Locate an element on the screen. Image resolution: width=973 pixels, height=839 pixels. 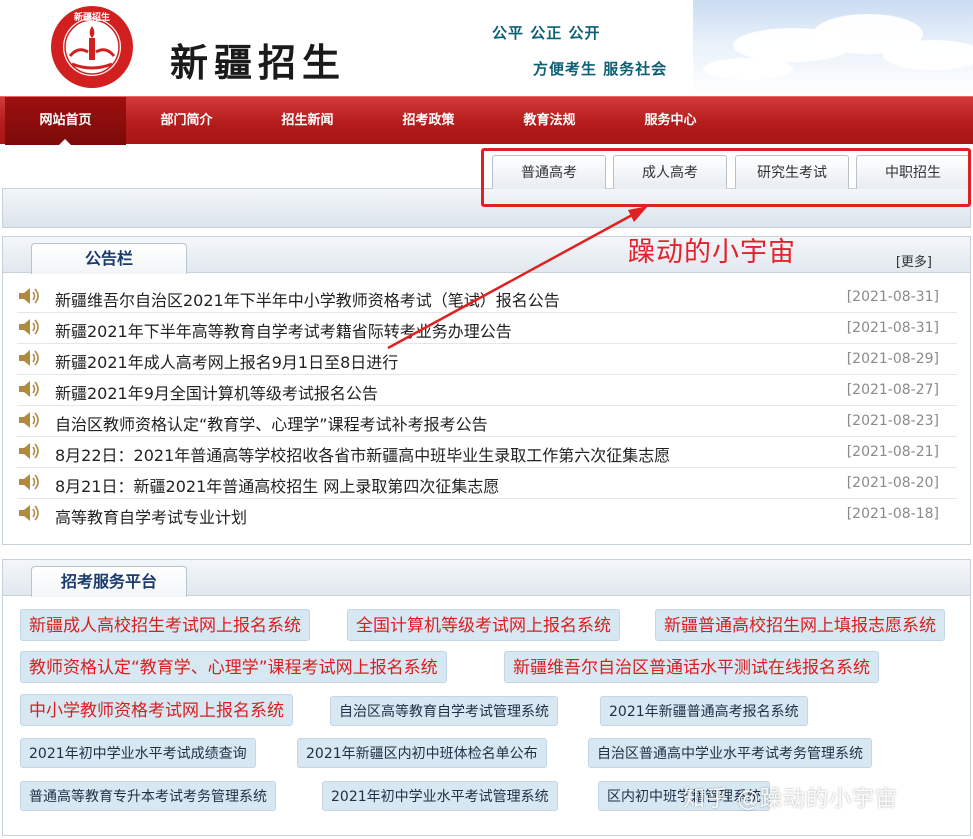
service-button: 自治区高等教育自学考试管理系统 is located at coordinates (444, 711).